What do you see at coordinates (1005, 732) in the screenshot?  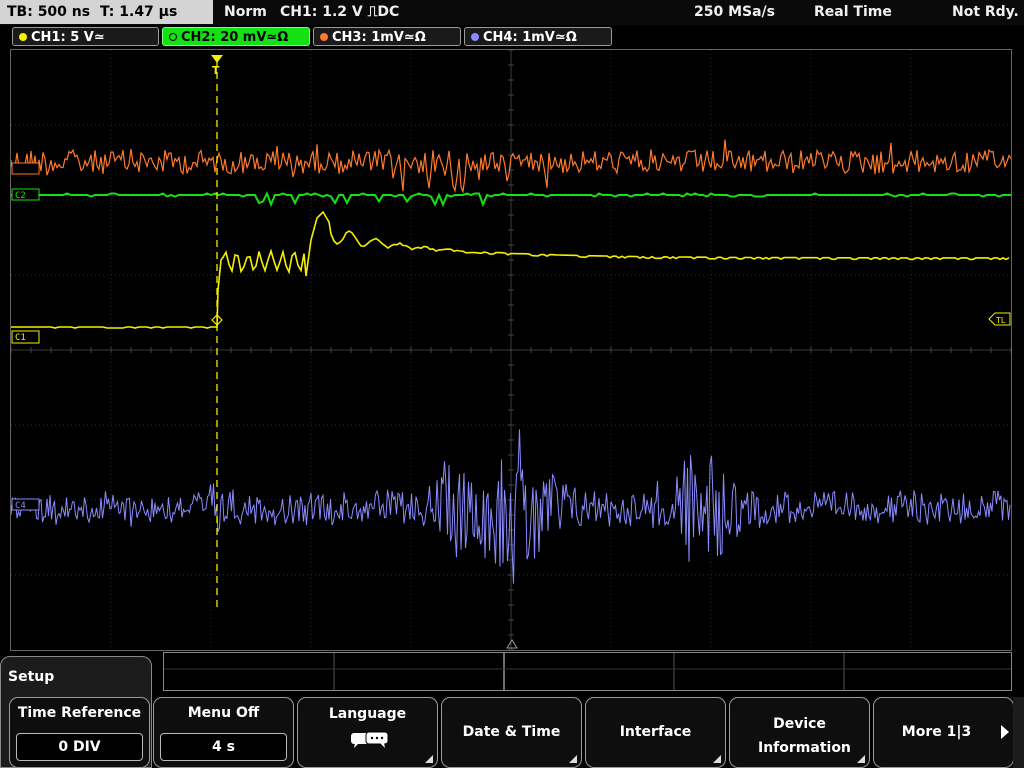 I see `next-arrow-icon` at bounding box center [1005, 732].